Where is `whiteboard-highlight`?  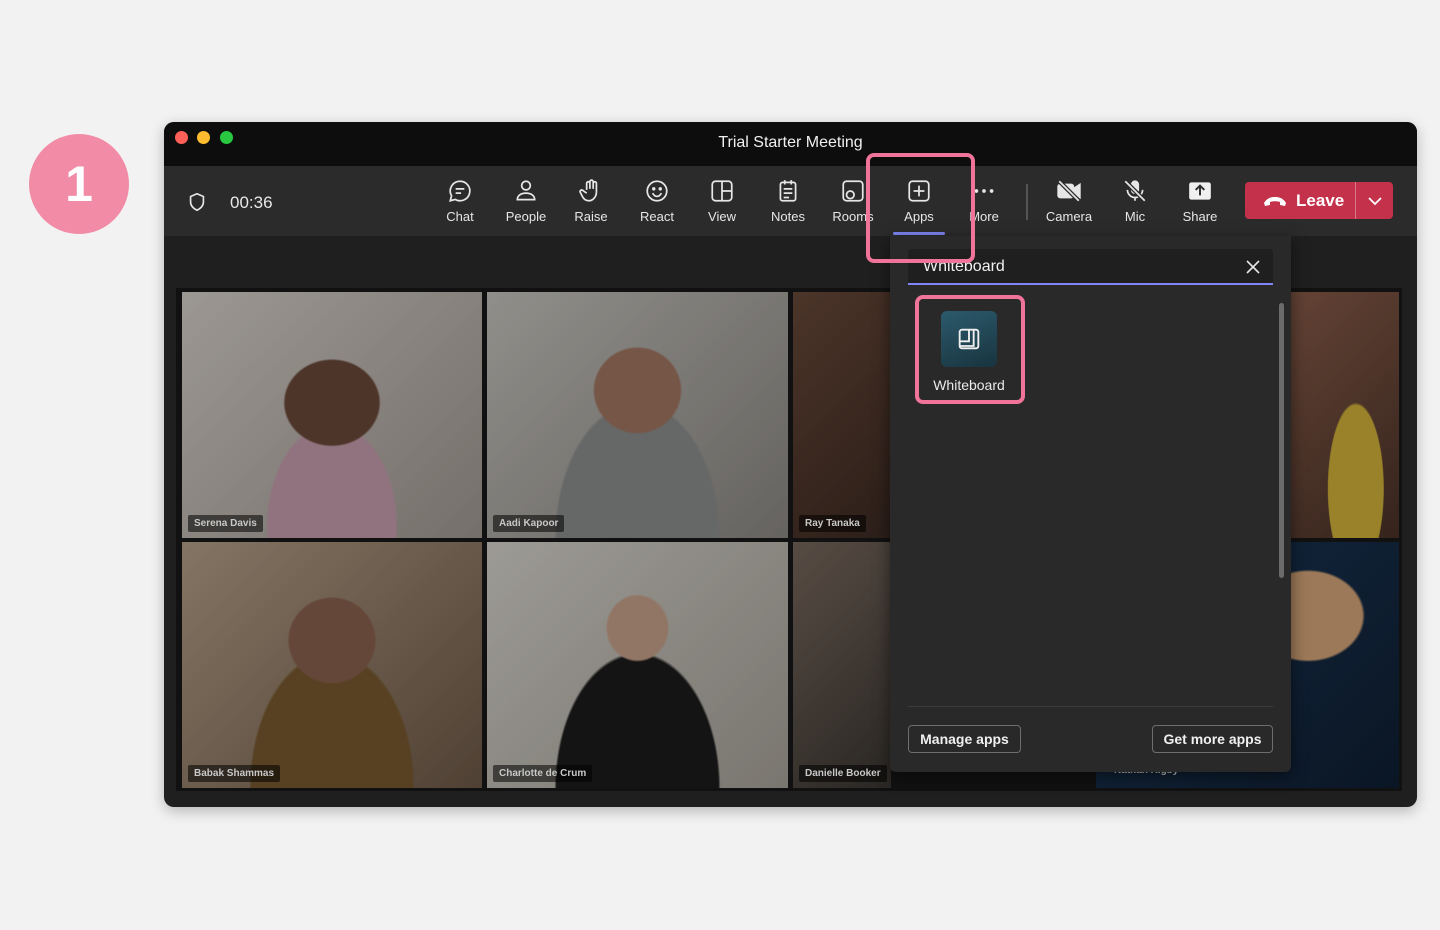
whiteboard-highlight is located at coordinates (970, 349).